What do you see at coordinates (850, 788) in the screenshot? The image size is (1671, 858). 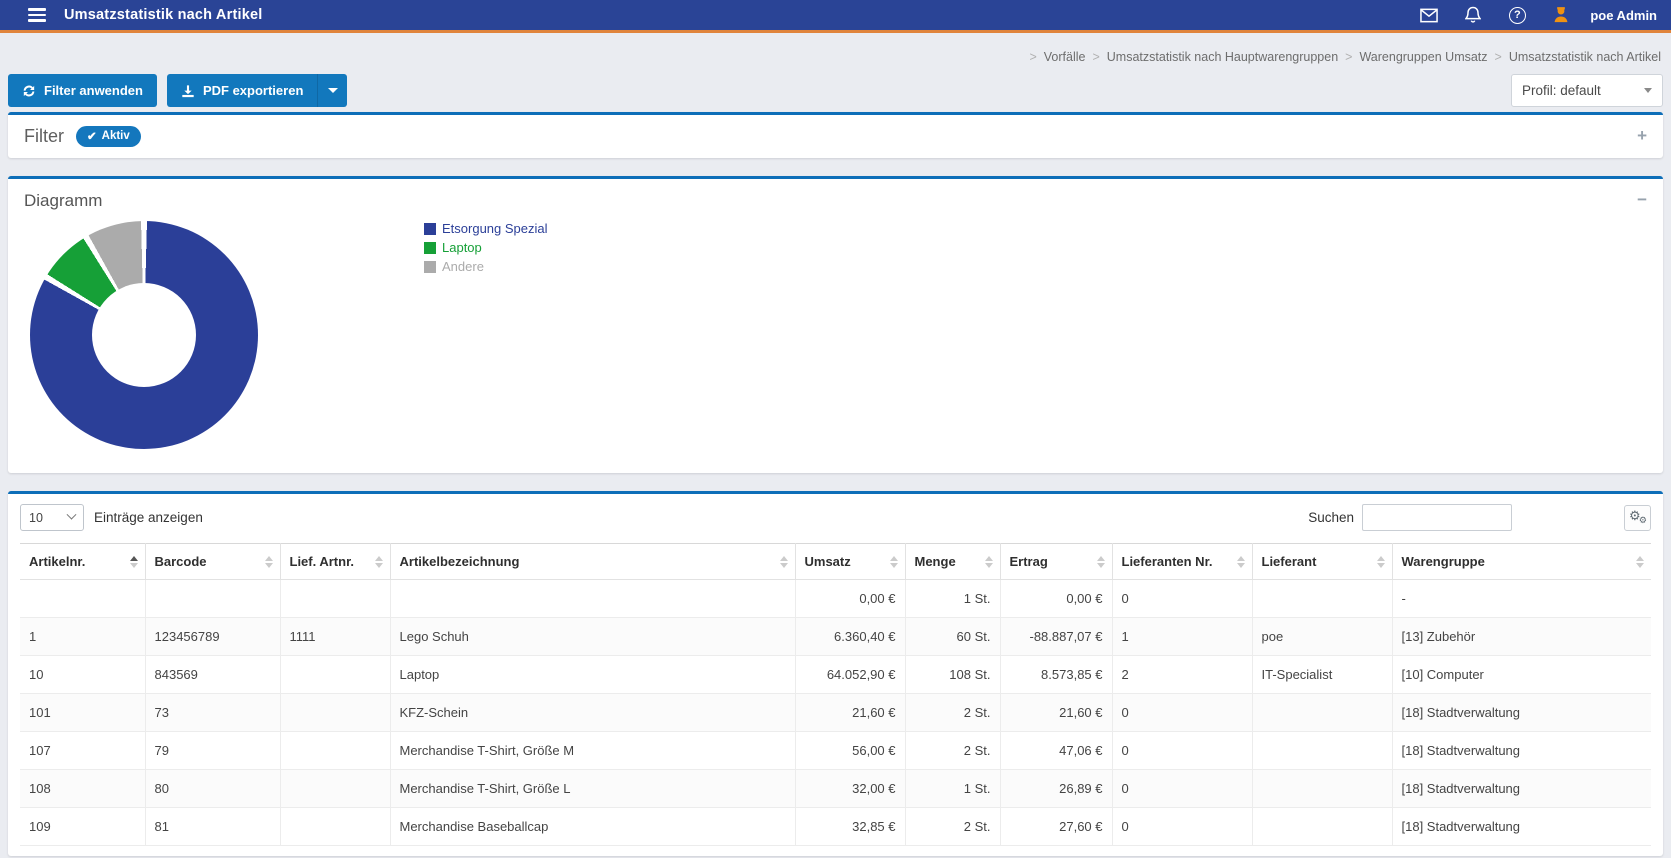 I see `table-cell: 32,00 €` at bounding box center [850, 788].